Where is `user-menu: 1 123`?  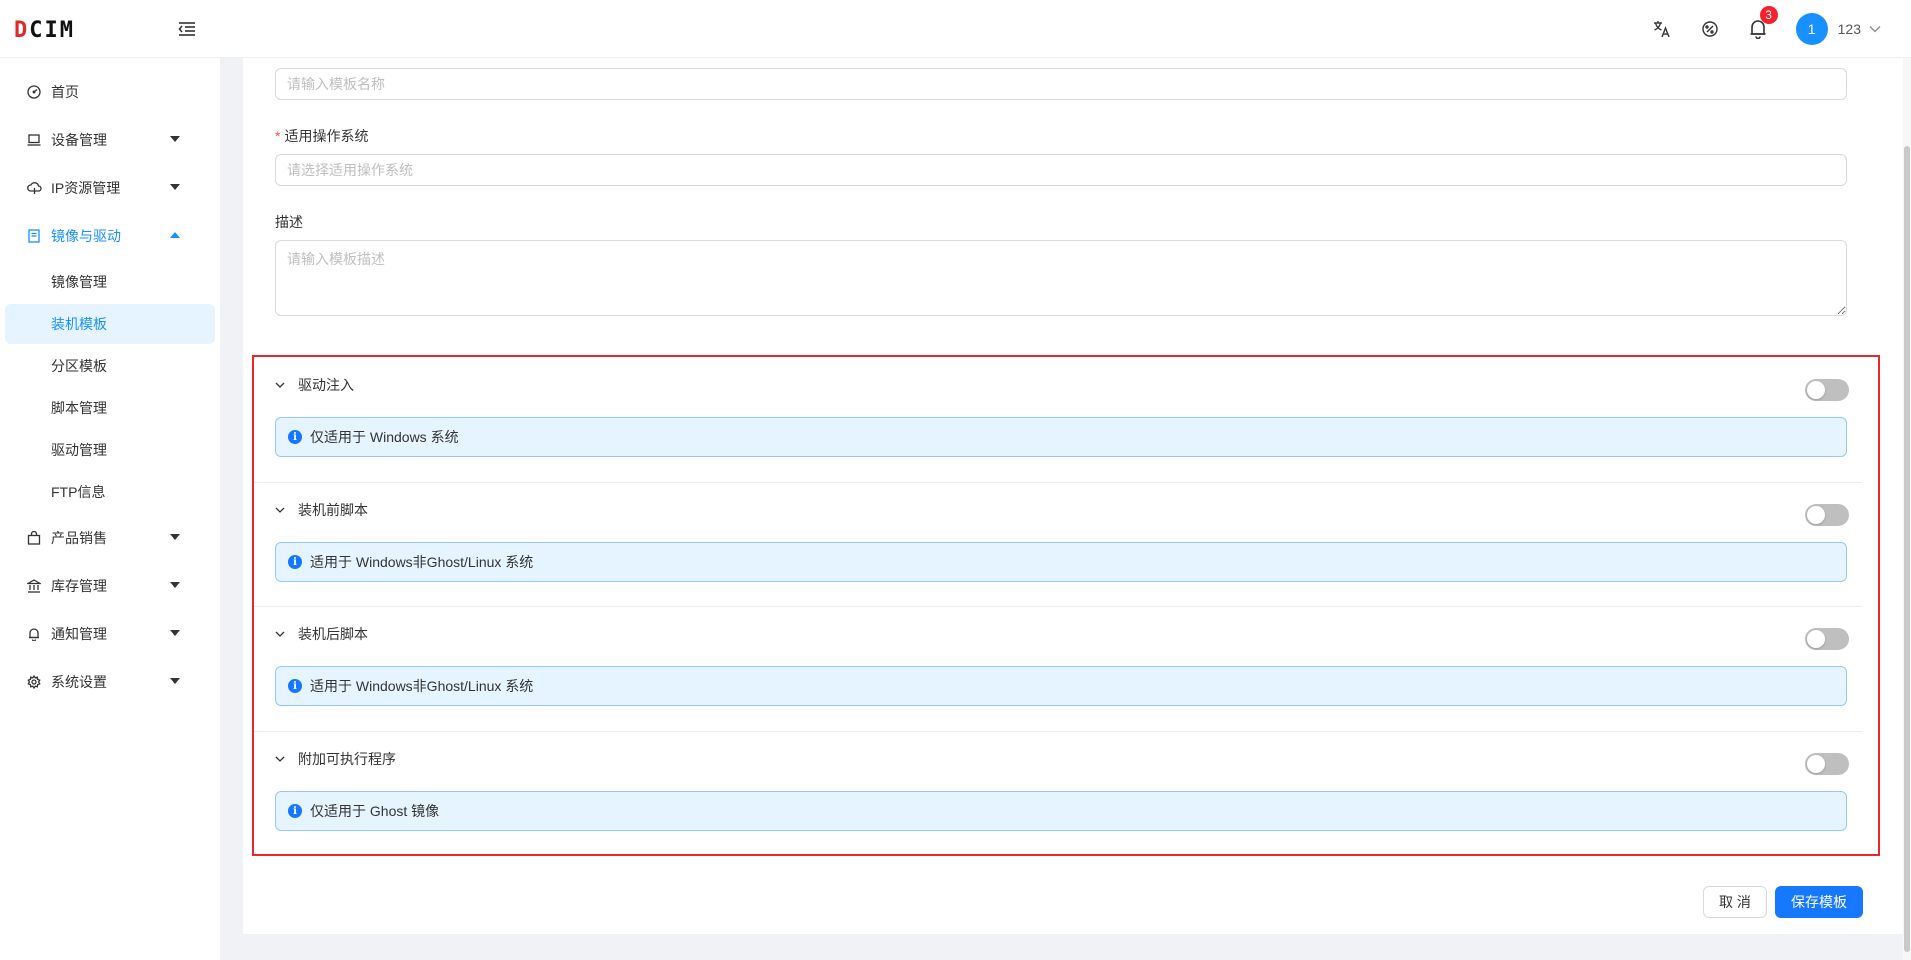 user-menu: 1 123 is located at coordinates (1838, 29).